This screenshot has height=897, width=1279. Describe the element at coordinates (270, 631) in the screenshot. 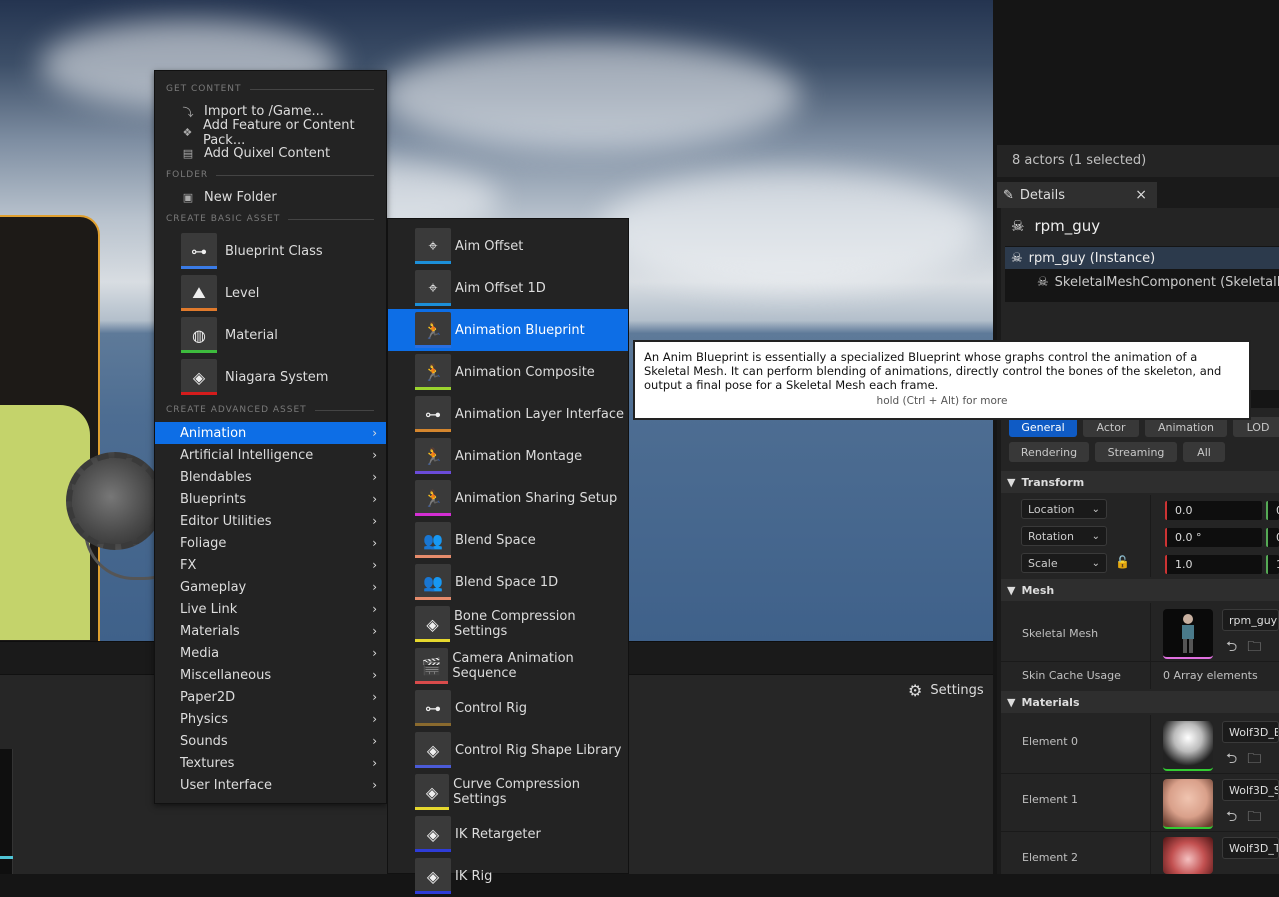

I see `submenu-materials: Materials ›` at that location.